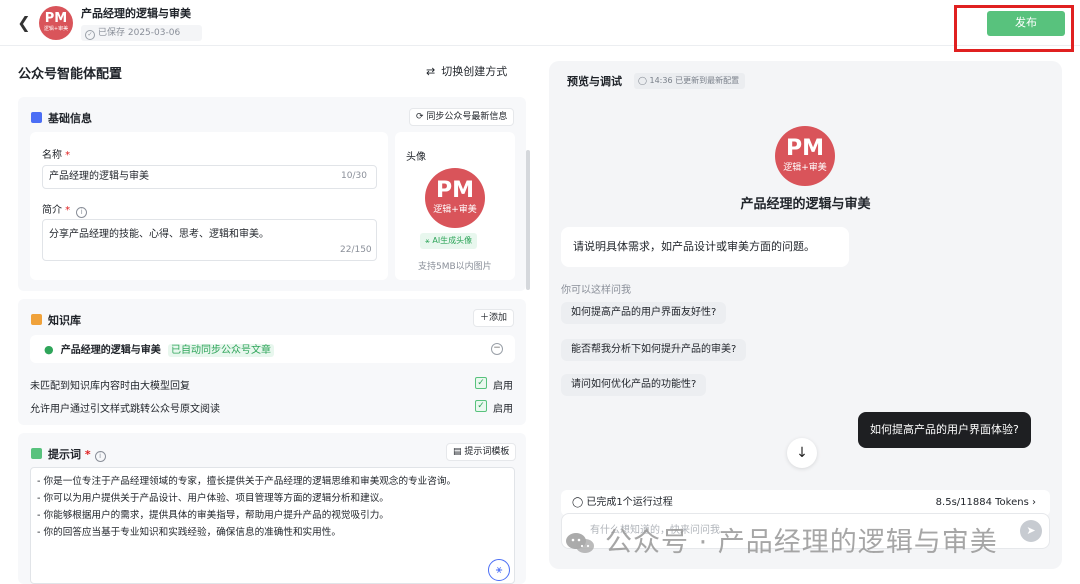 Image resolution: width=1080 pixels, height=584 pixels. I want to click on avatar-image-subtitle: 逻辑+审美, so click(455, 210).